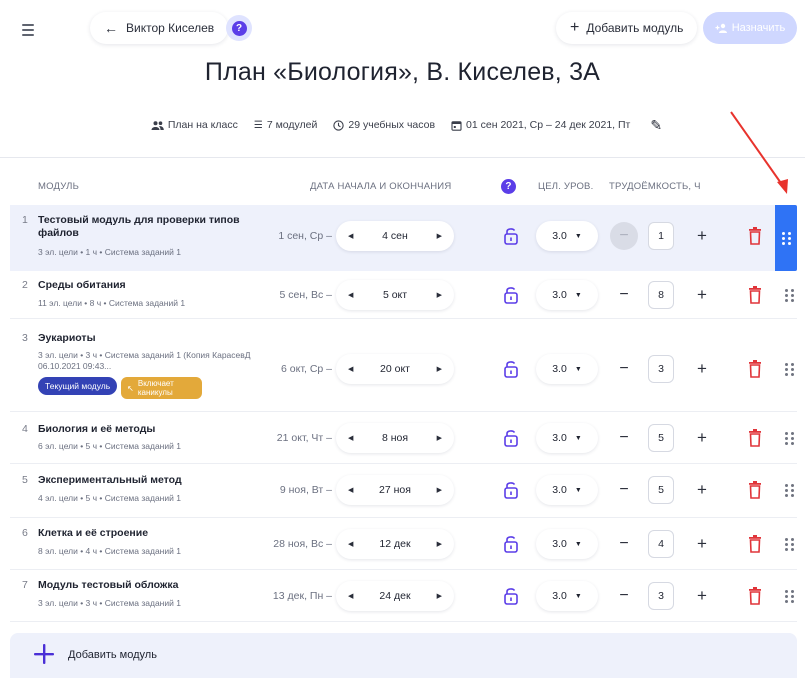  I want to click on end-date-value: 8 ноя, so click(395, 438).